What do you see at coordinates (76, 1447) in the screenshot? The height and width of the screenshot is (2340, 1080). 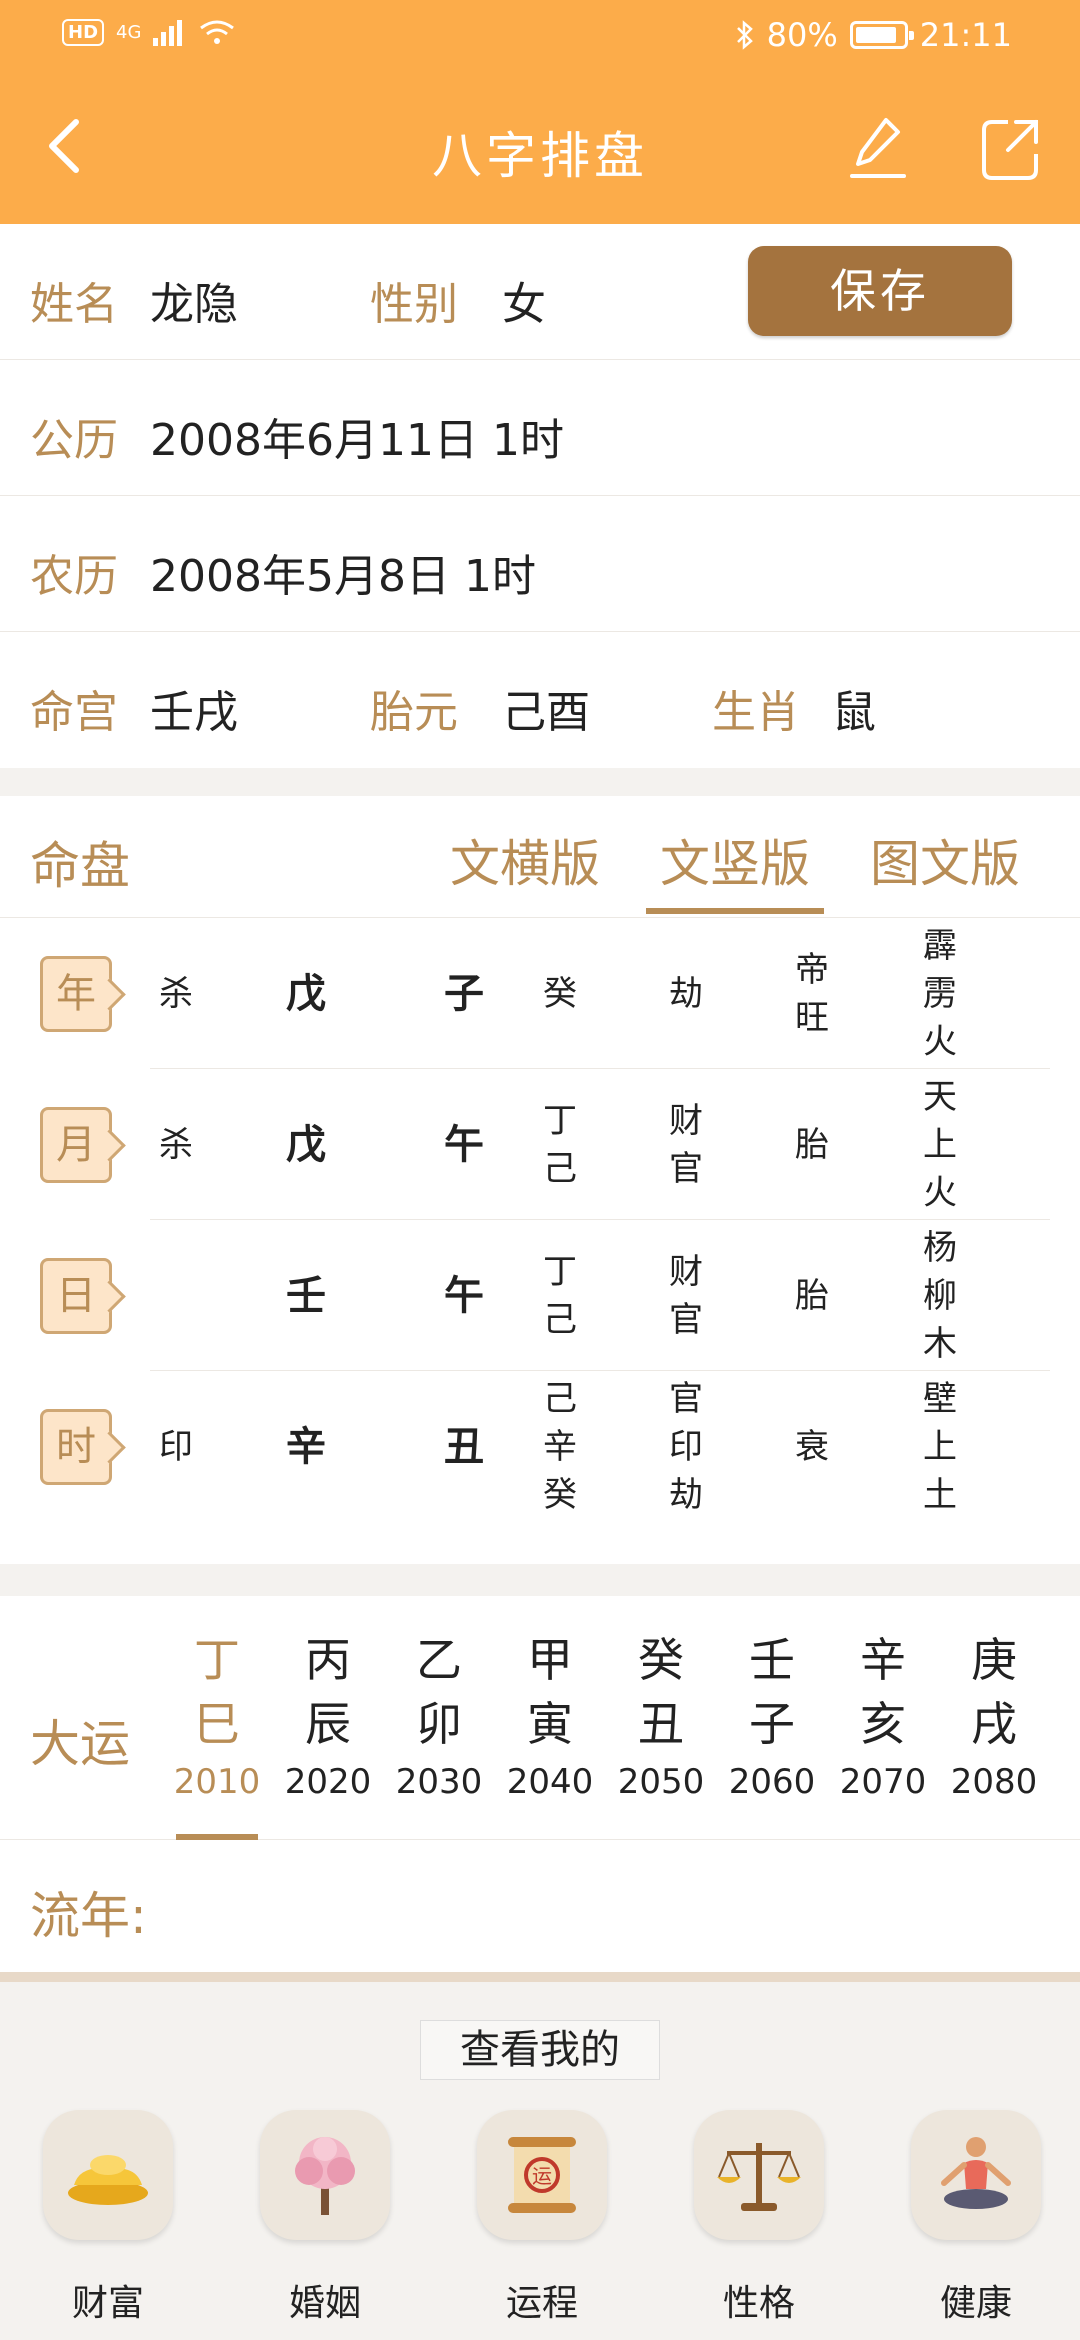 I see `pillar-label: 时` at bounding box center [76, 1447].